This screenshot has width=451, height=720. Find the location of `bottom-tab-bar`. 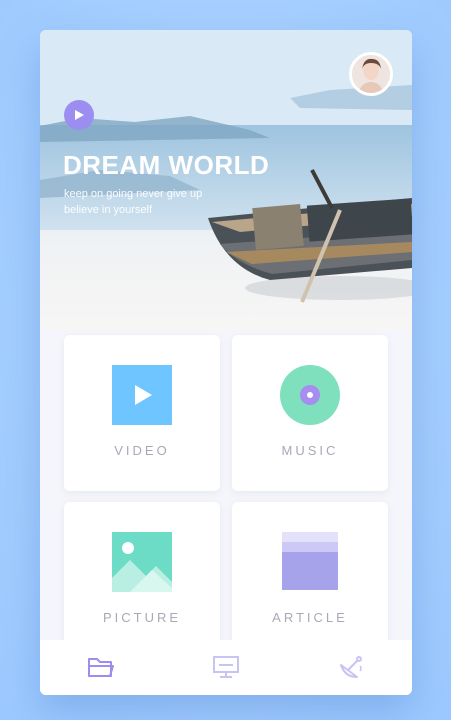

bottom-tab-bar is located at coordinates (226, 667).